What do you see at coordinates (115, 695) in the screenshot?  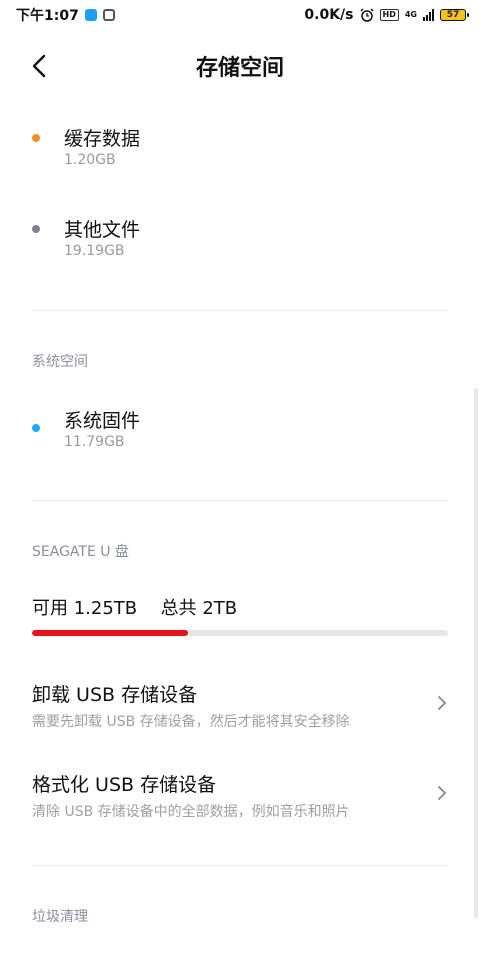 I see `unmount-usb-title: 卸载 USB 存储设备` at bounding box center [115, 695].